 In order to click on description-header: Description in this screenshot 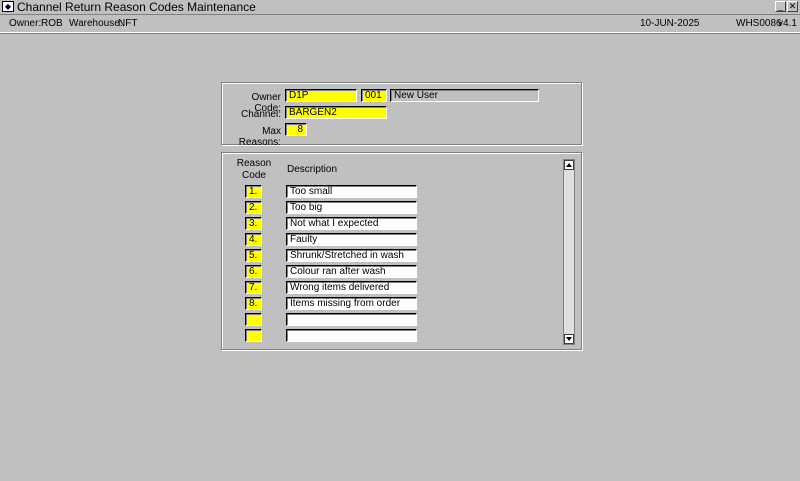, I will do `click(312, 169)`.